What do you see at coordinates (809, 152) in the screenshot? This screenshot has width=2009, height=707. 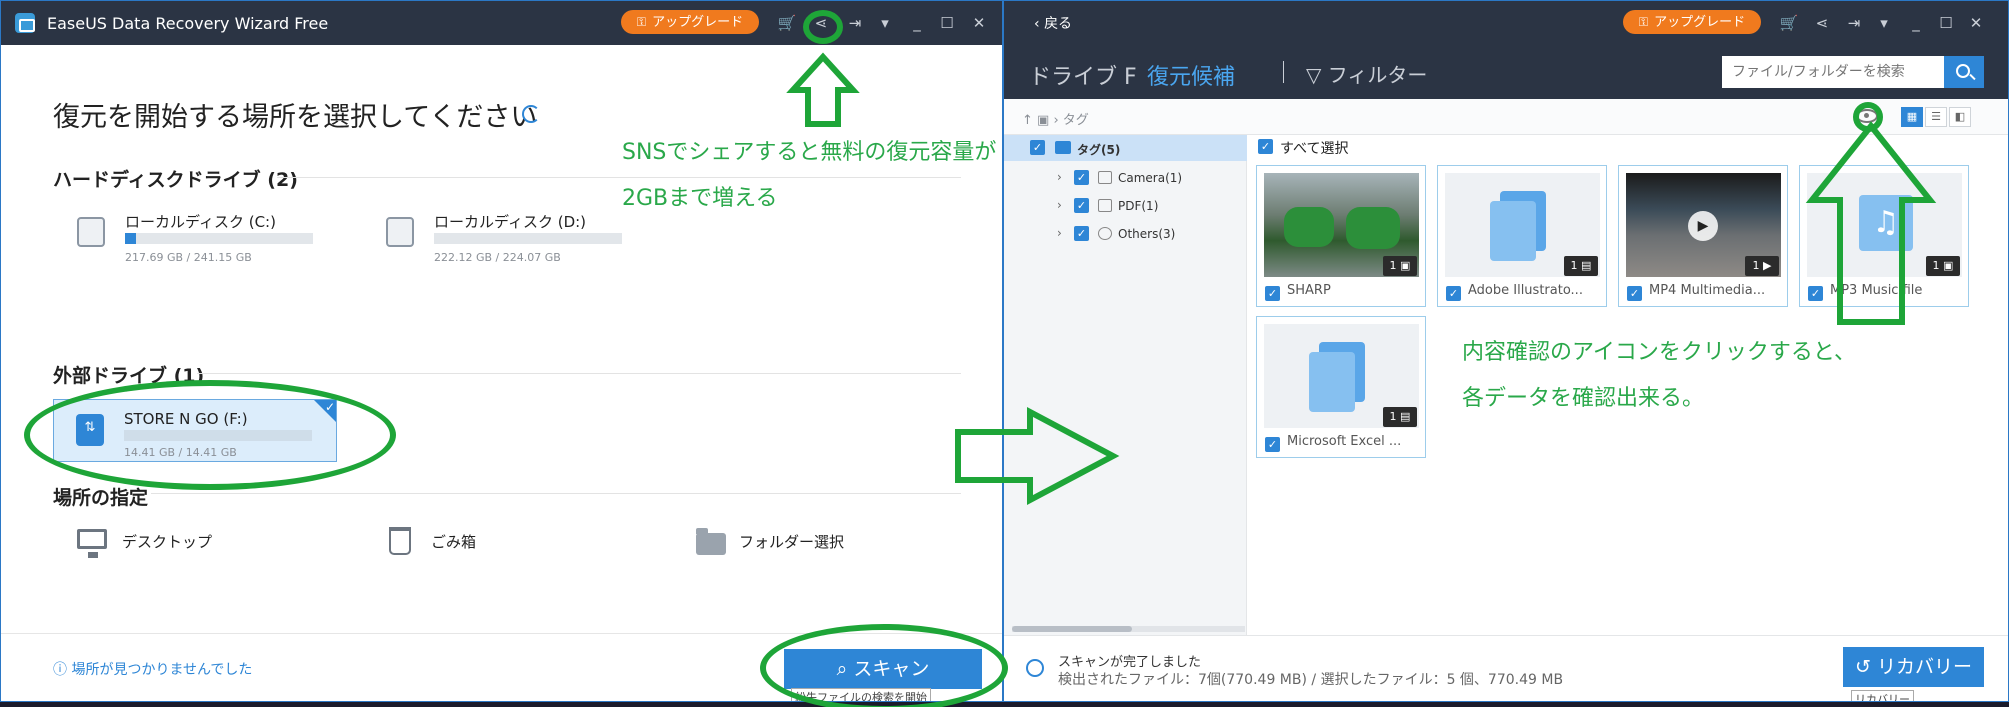 I see `annotation-sns-line1: SNSでシェアすると無料の復元容量が` at bounding box center [809, 152].